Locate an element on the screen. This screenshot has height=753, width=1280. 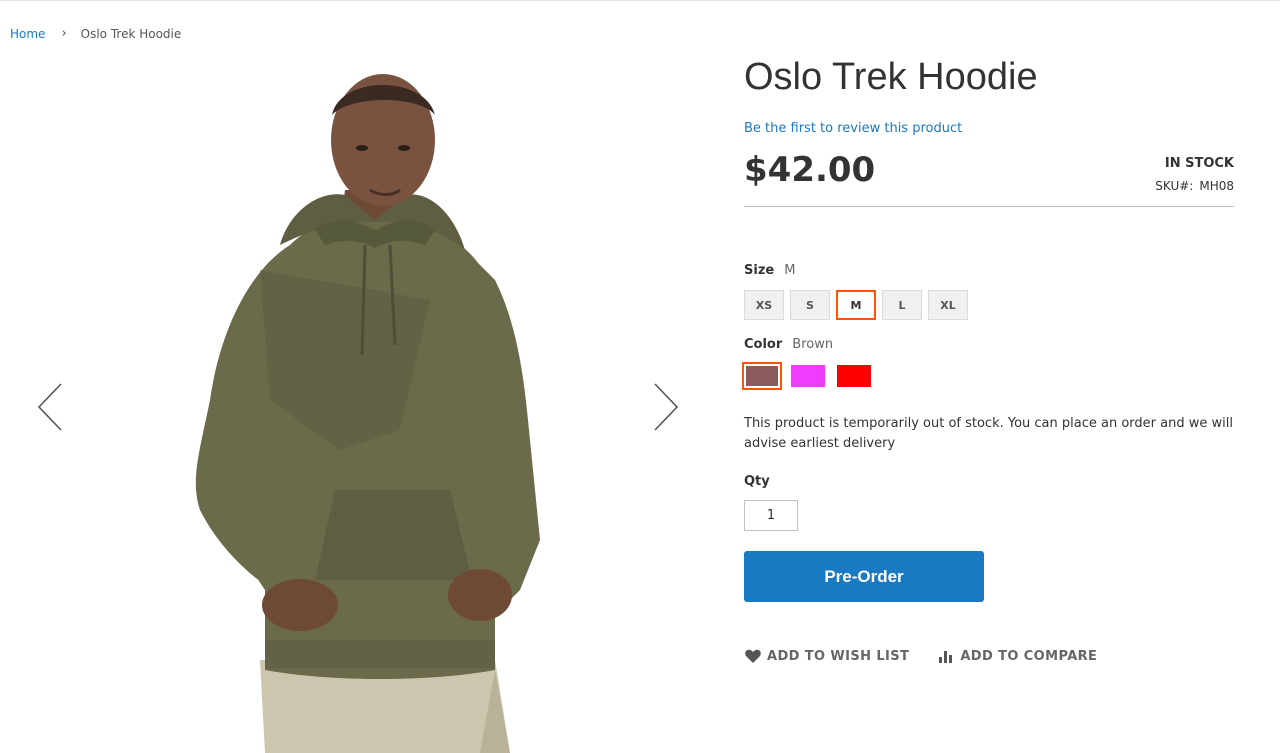
compare-bars-icon is located at coordinates (946, 657).